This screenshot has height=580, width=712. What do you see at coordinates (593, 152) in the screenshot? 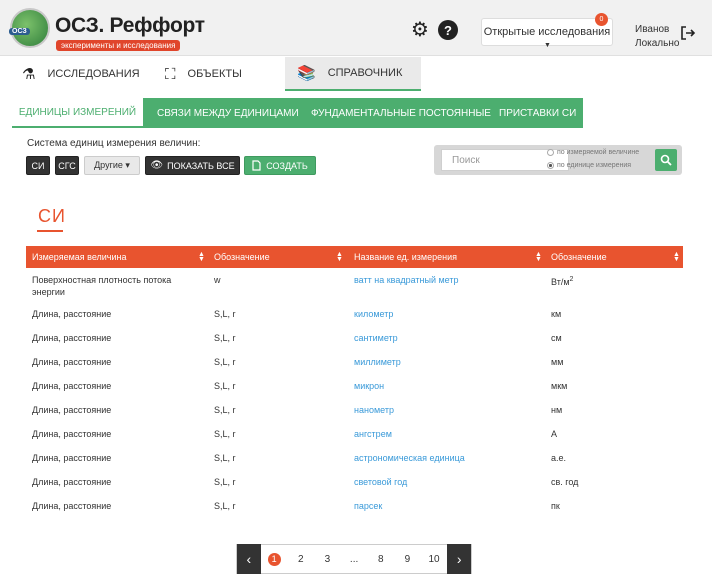
I see `search-by-quantity-radio: по измеряемой величине` at bounding box center [593, 152].